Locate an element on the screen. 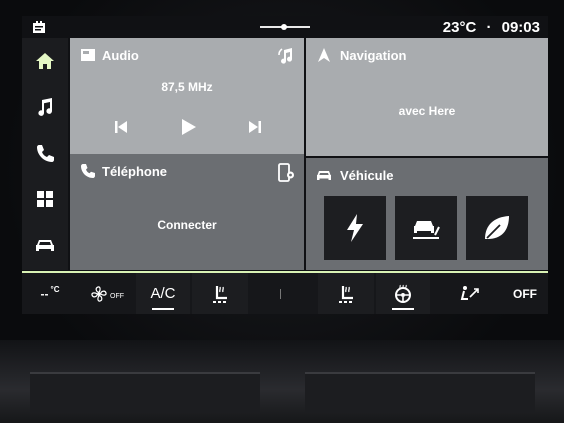 Image resolution: width=564 pixels, height=423 pixels. steering-heat-active-indicator is located at coordinates (403, 309).